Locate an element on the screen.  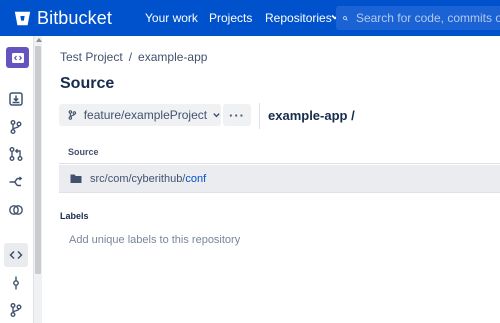
search-icon is located at coordinates (345, 18).